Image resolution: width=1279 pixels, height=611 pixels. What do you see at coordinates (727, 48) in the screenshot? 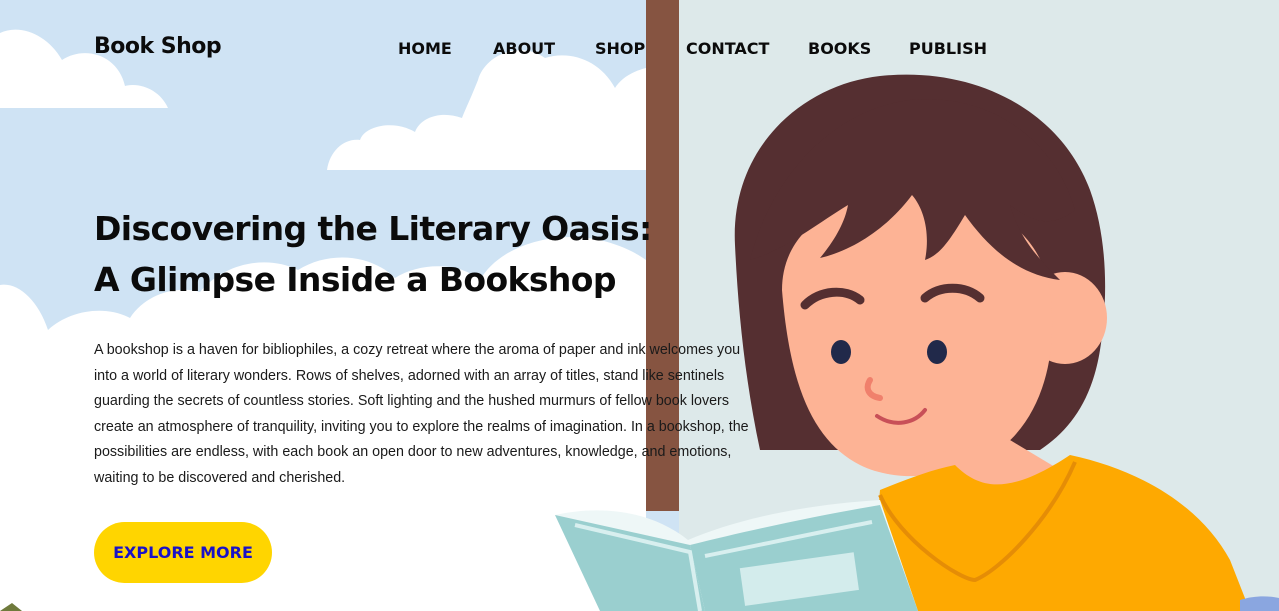
I see `nav-contact: CONTACT` at bounding box center [727, 48].